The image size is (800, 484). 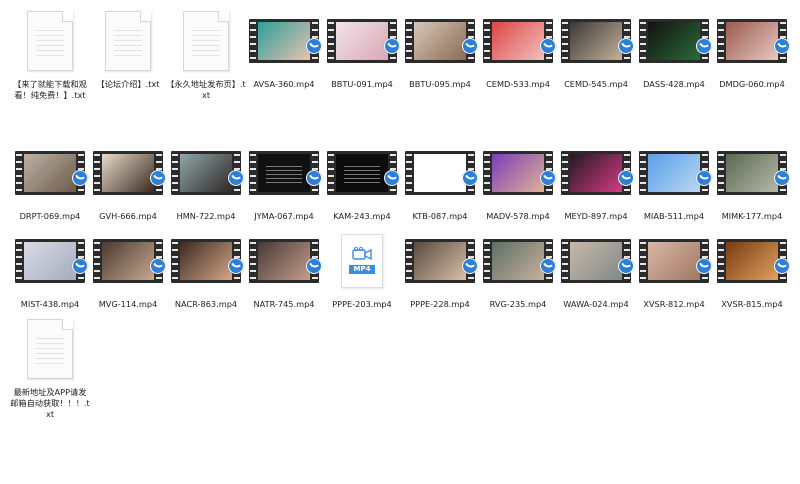 I want to click on file-label: NACR-863.mp4, so click(x=206, y=304).